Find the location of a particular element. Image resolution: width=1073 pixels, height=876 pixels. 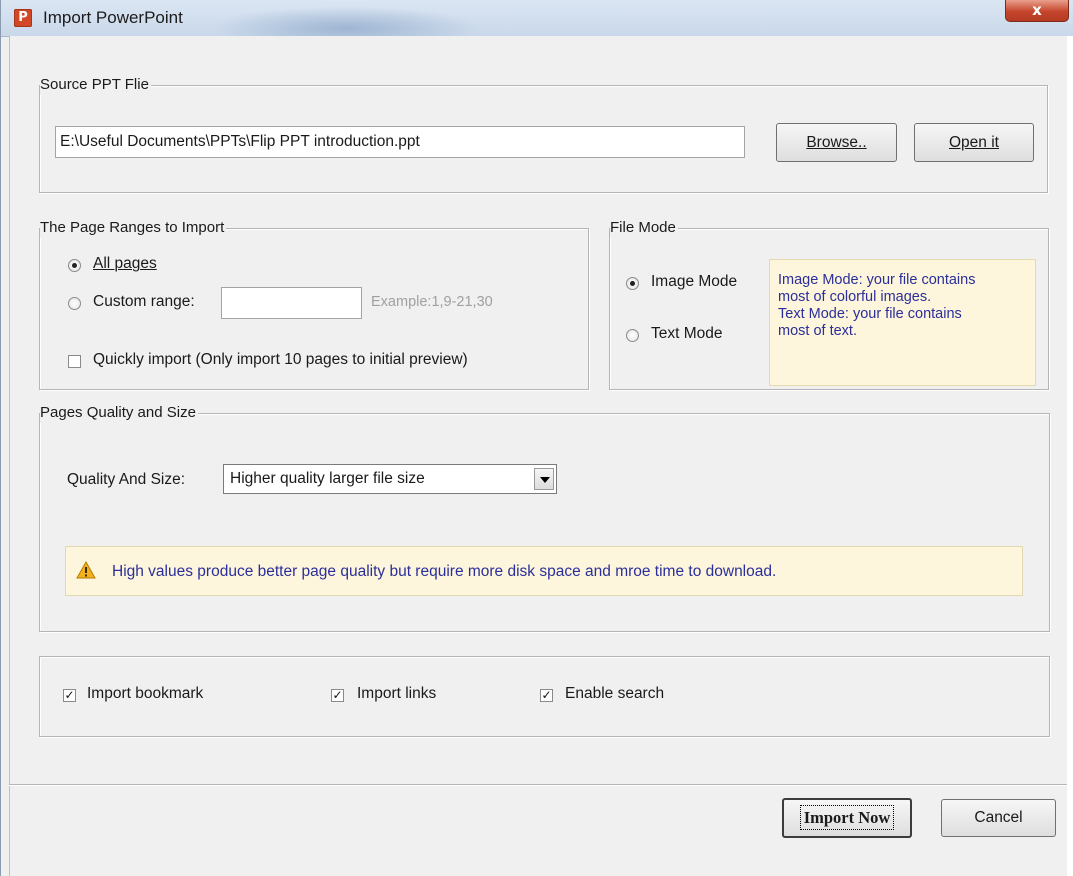

import-links-label: Import links is located at coordinates (396, 694).